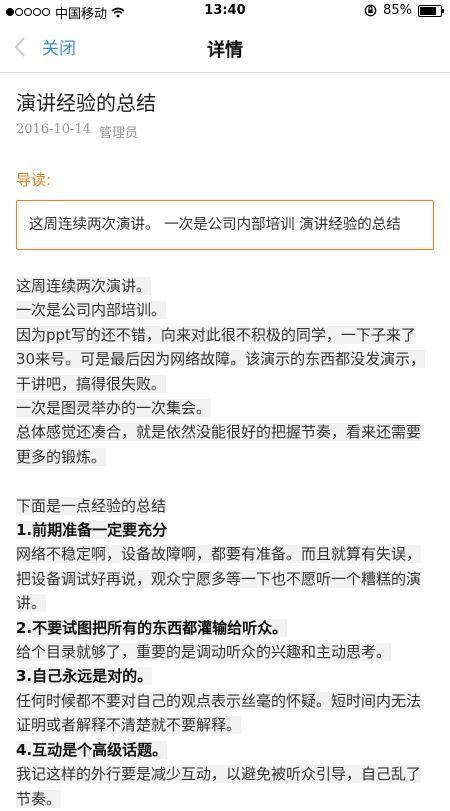 The height and width of the screenshot is (811, 450). What do you see at coordinates (225, 506) in the screenshot?
I see `body-paragraph: 下面是一点经验的总结` at bounding box center [225, 506].